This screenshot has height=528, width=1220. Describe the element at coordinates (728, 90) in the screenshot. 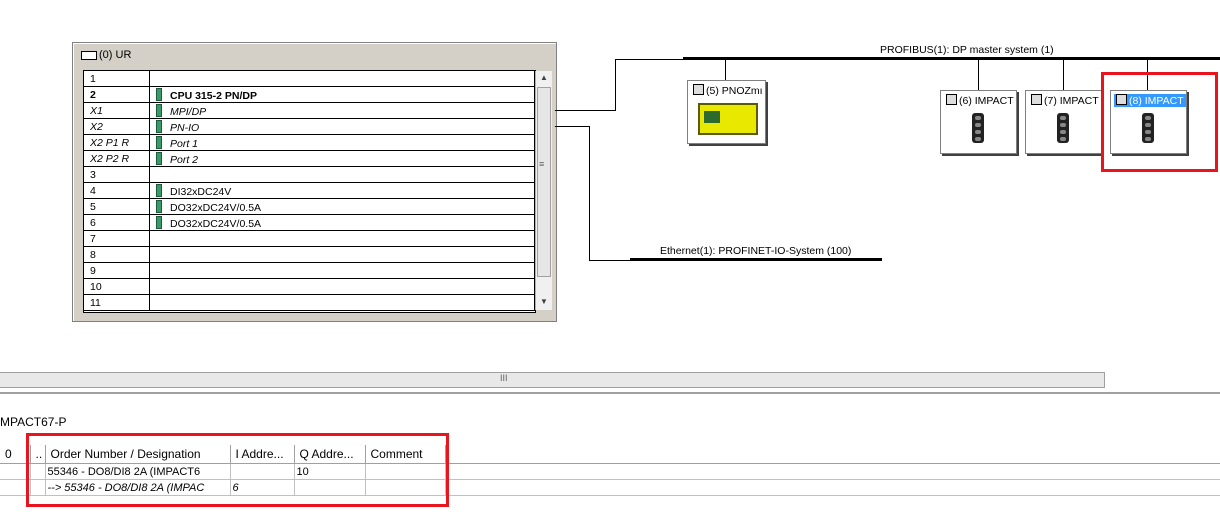

I see `device-label: (5) PNOZmı` at that location.